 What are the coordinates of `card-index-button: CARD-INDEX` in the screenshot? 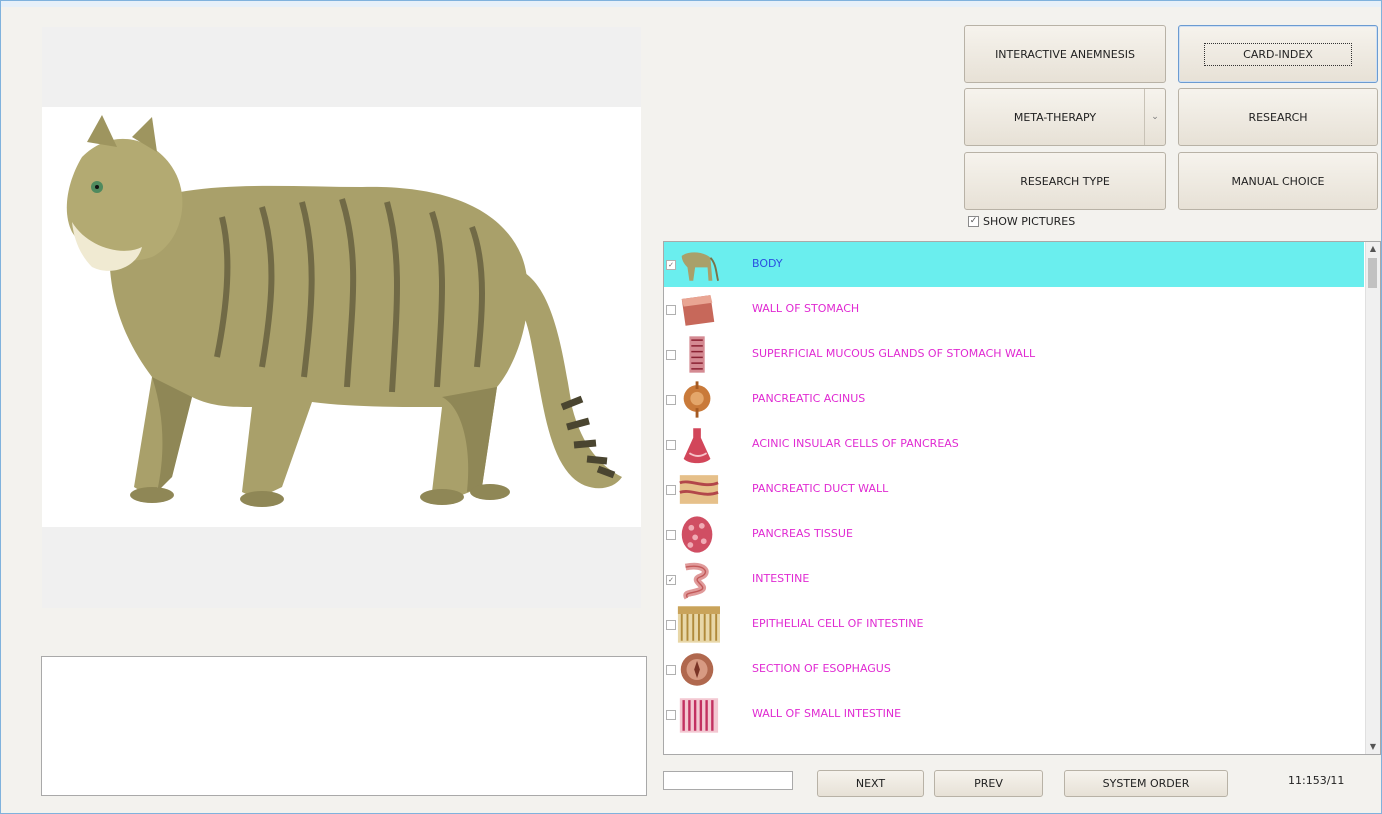 It's located at (1278, 54).